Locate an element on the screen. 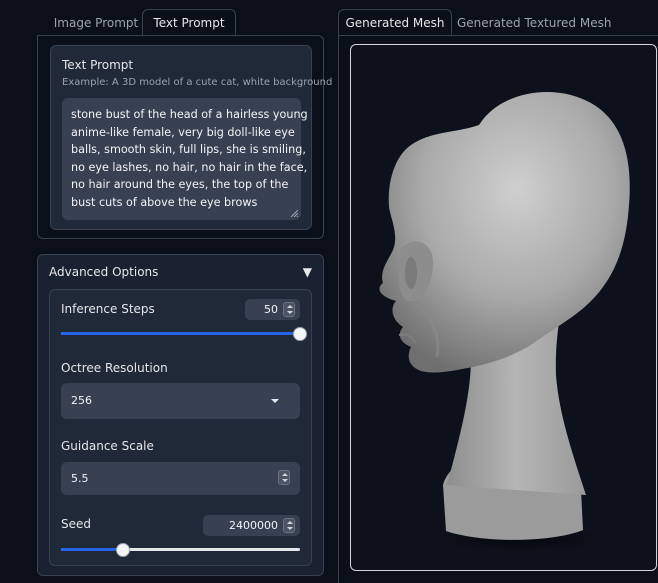 This screenshot has height=583, width=658. text-prompt-label: Text Prompt is located at coordinates (98, 65).